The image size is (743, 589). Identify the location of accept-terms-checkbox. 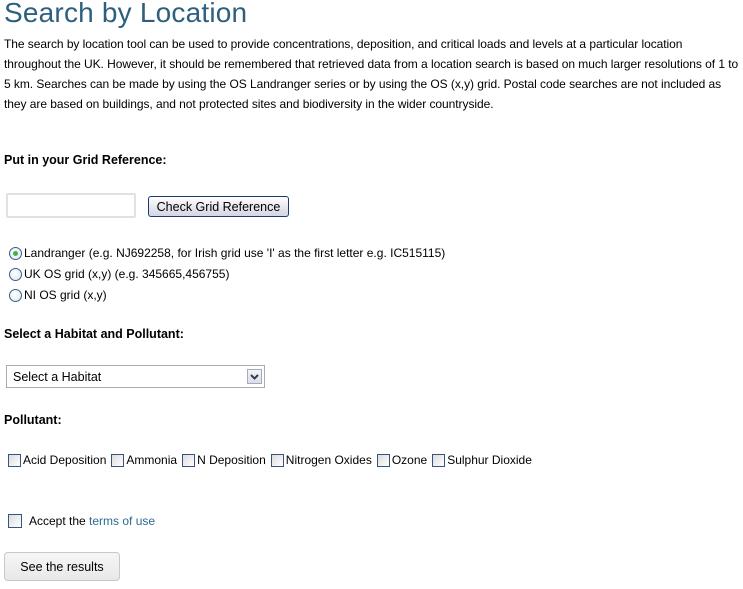
(15, 521).